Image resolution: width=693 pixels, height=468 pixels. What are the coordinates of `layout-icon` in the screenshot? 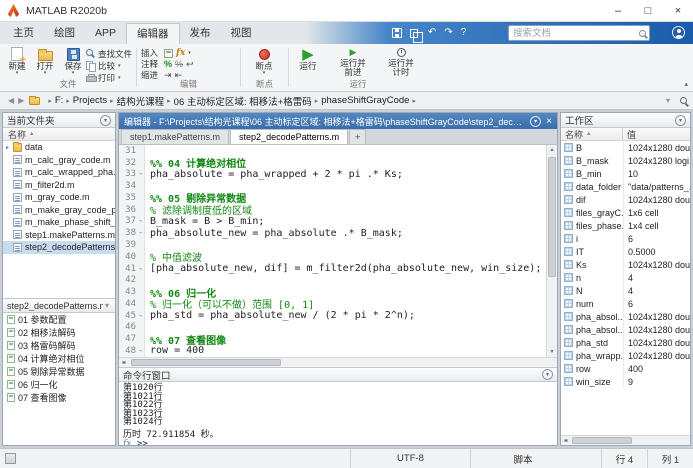 It's located at (10, 458).